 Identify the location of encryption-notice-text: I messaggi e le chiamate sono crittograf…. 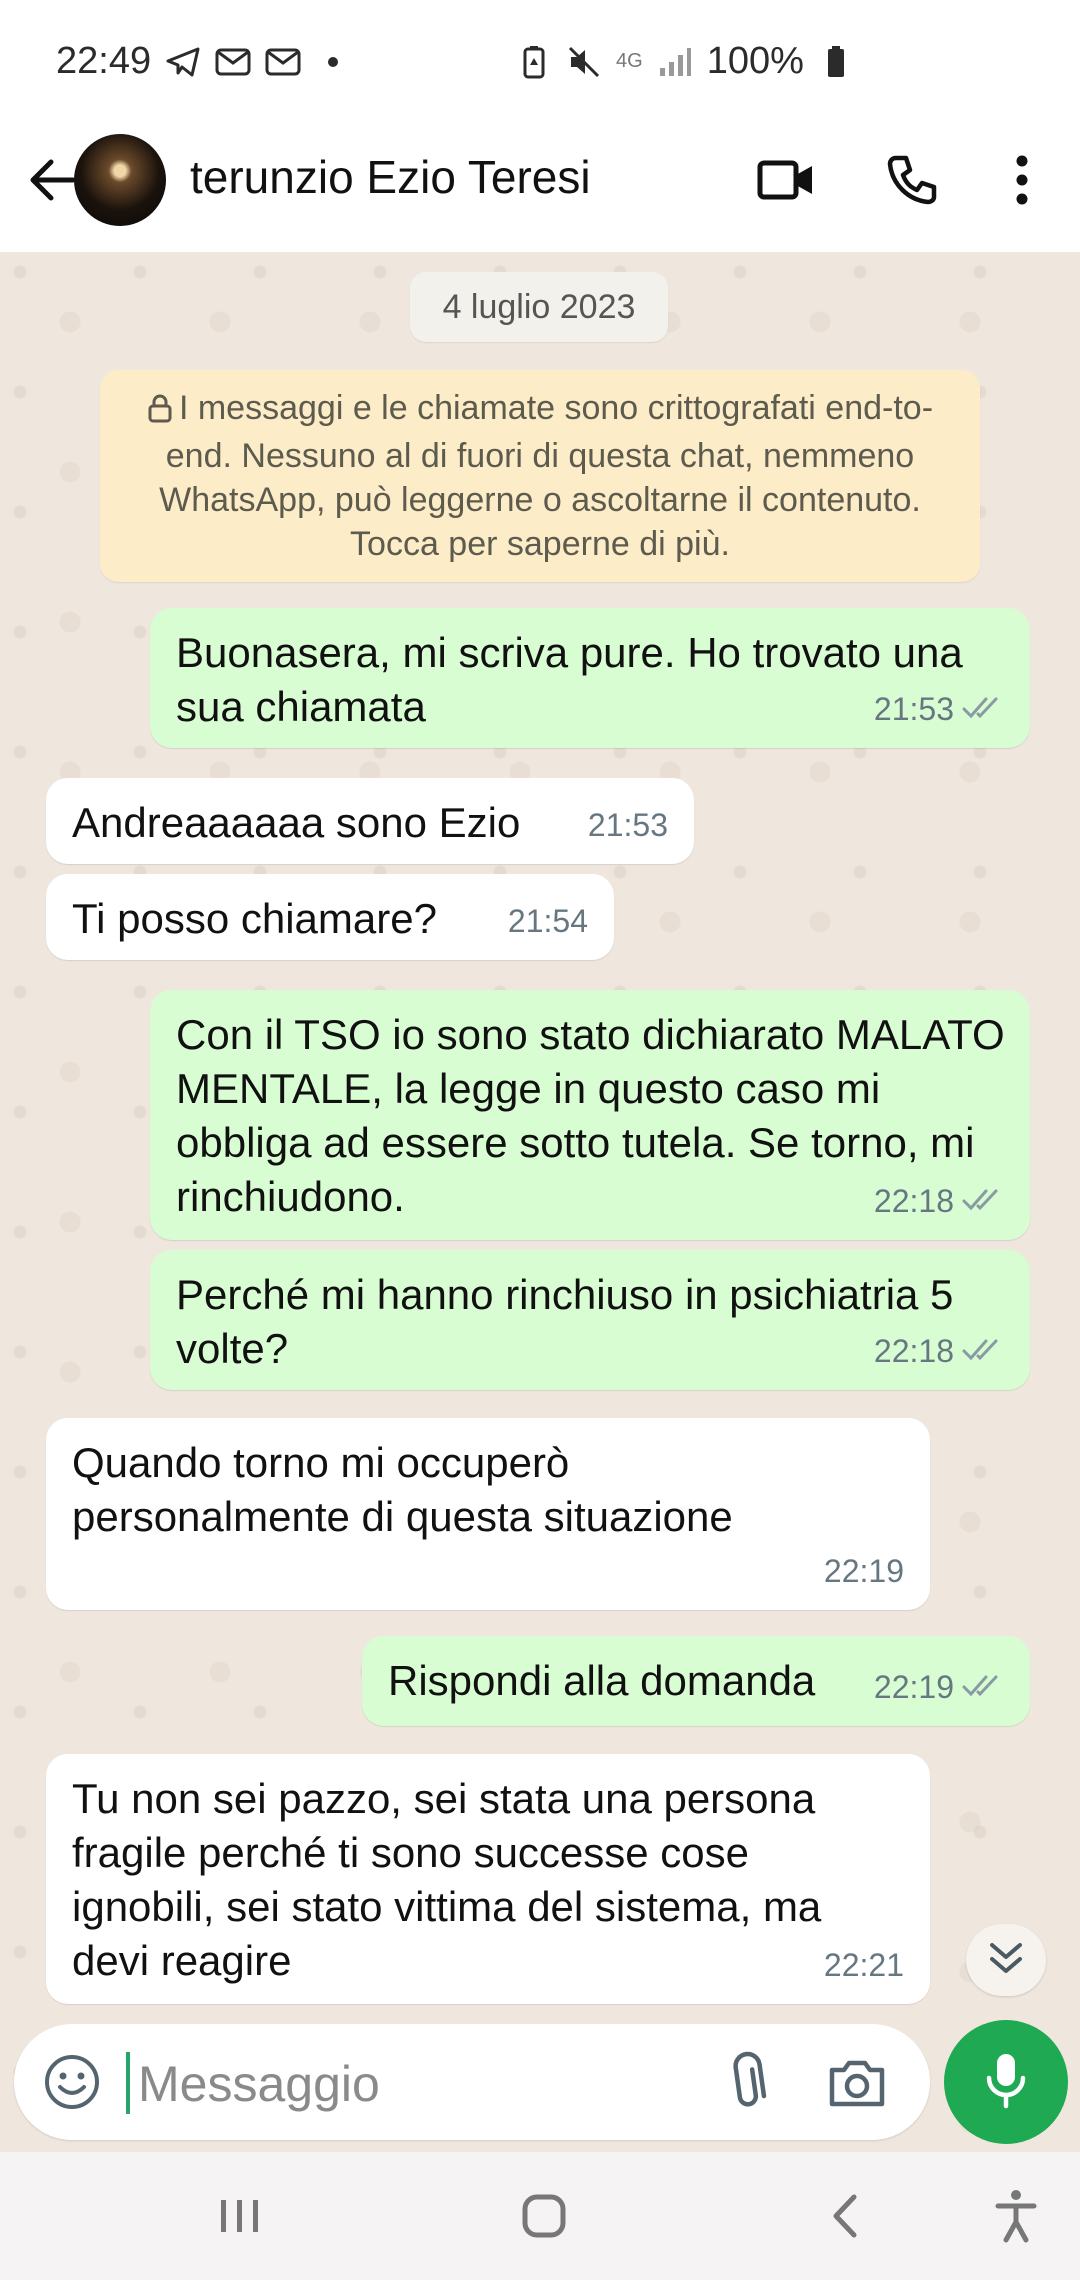
(546, 476).